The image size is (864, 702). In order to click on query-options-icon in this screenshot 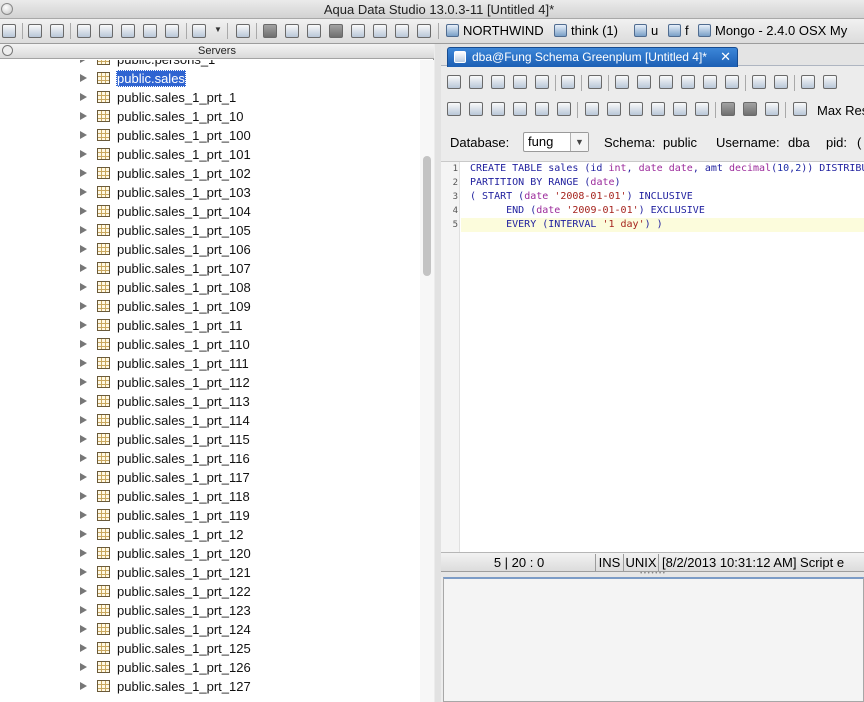, I will do `click(800, 109)`.